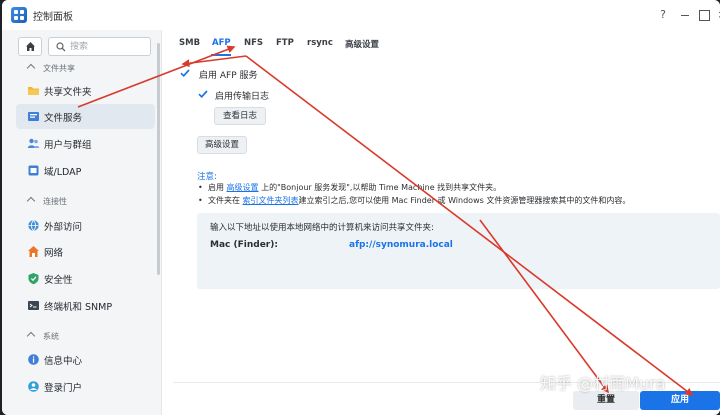 The width and height of the screenshot is (720, 415). What do you see at coordinates (716, 15) in the screenshot?
I see `close-button: ×` at bounding box center [716, 15].